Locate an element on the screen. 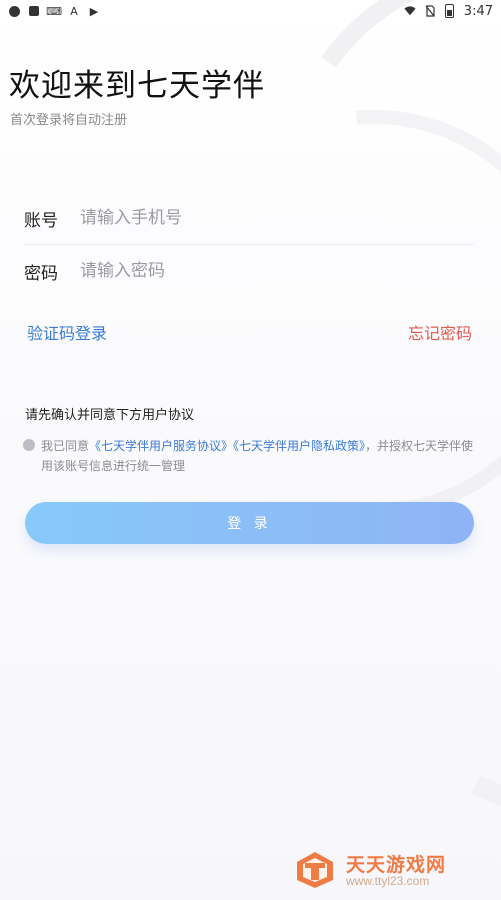  account-field: 账号 is located at coordinates (249, 218).